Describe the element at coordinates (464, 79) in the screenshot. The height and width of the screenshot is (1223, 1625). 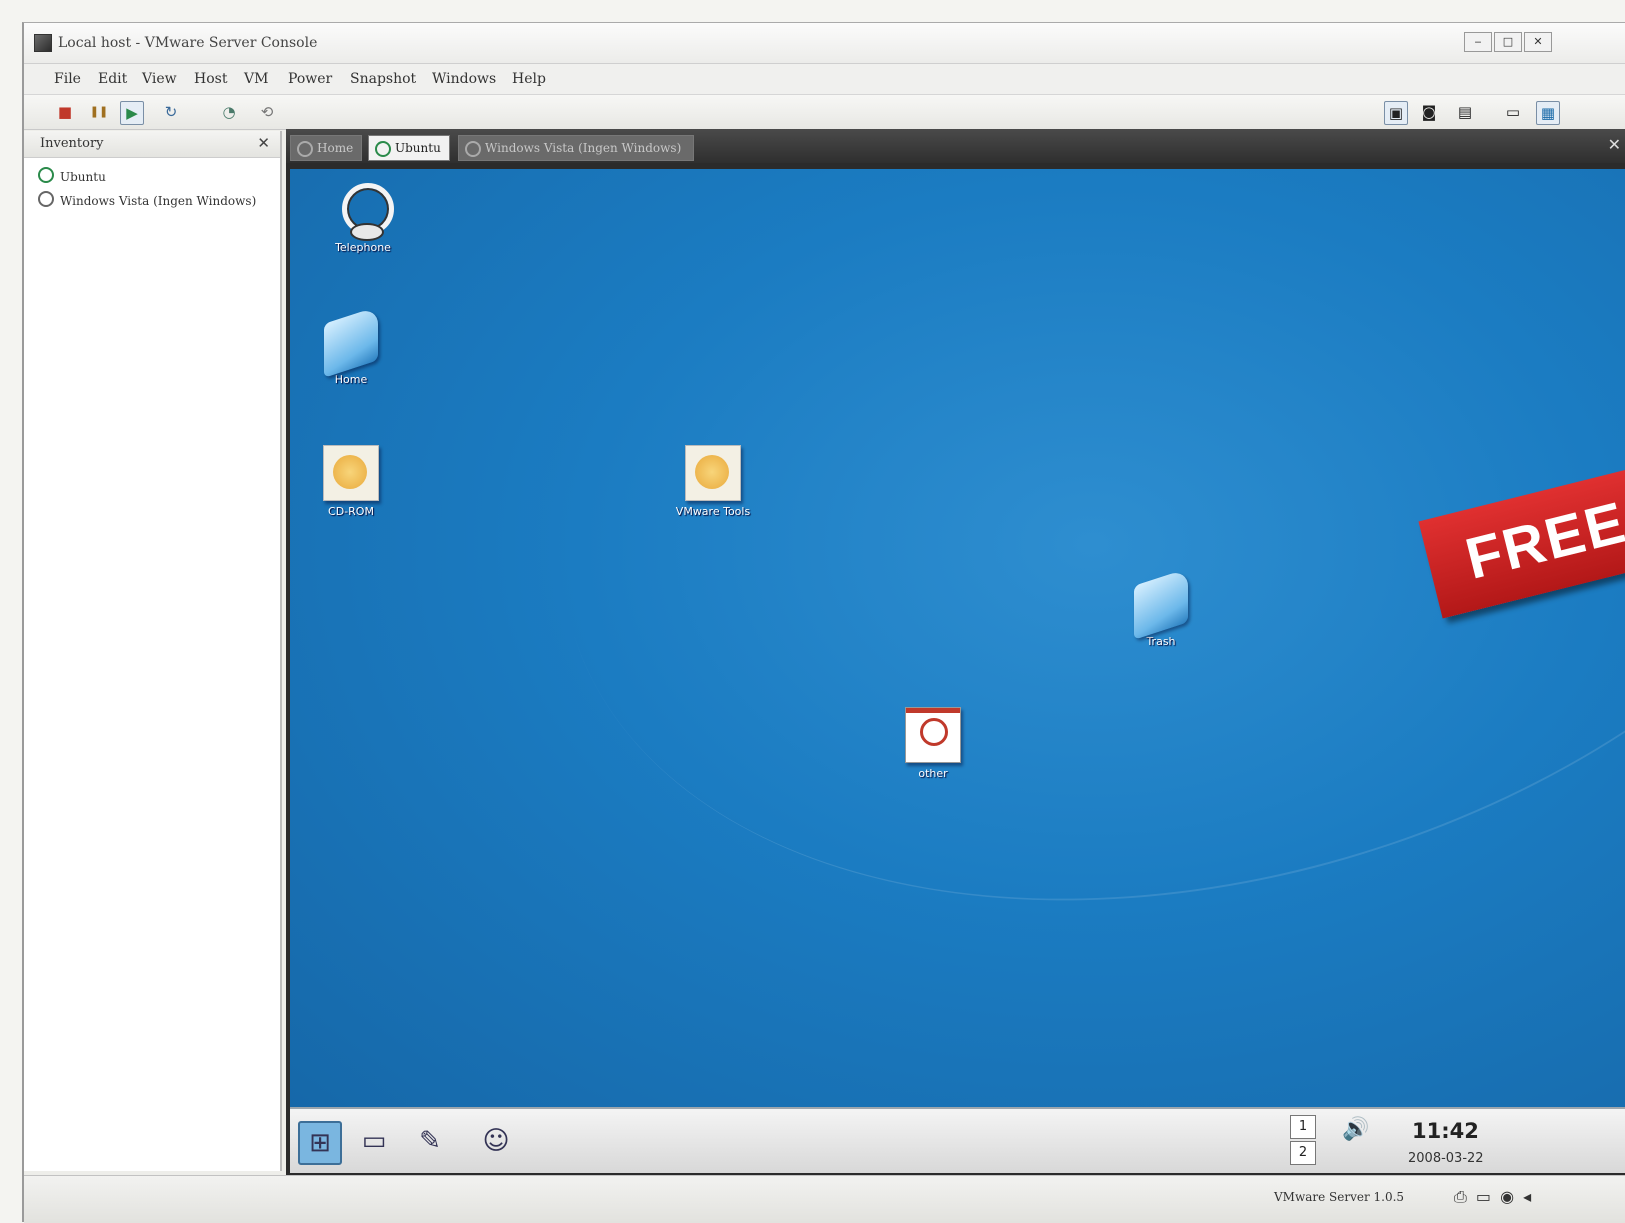
I see `menu-windows: Windows` at that location.